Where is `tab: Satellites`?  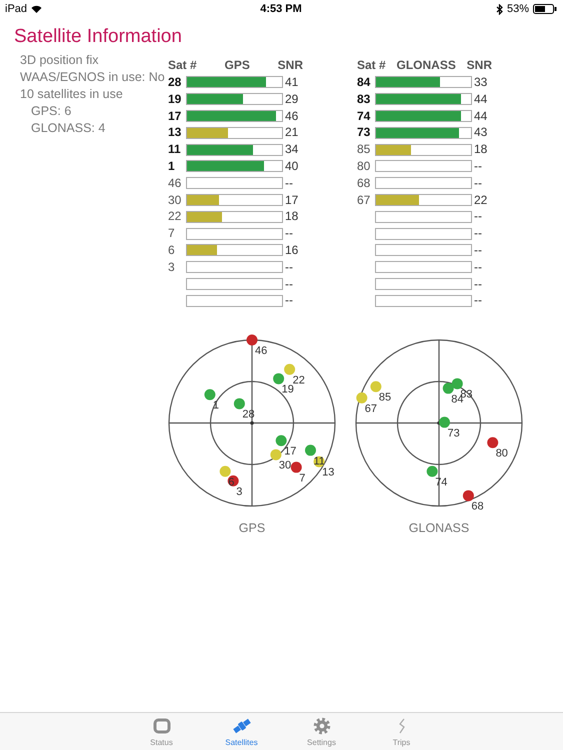
tab: Satellites is located at coordinates (242, 731).